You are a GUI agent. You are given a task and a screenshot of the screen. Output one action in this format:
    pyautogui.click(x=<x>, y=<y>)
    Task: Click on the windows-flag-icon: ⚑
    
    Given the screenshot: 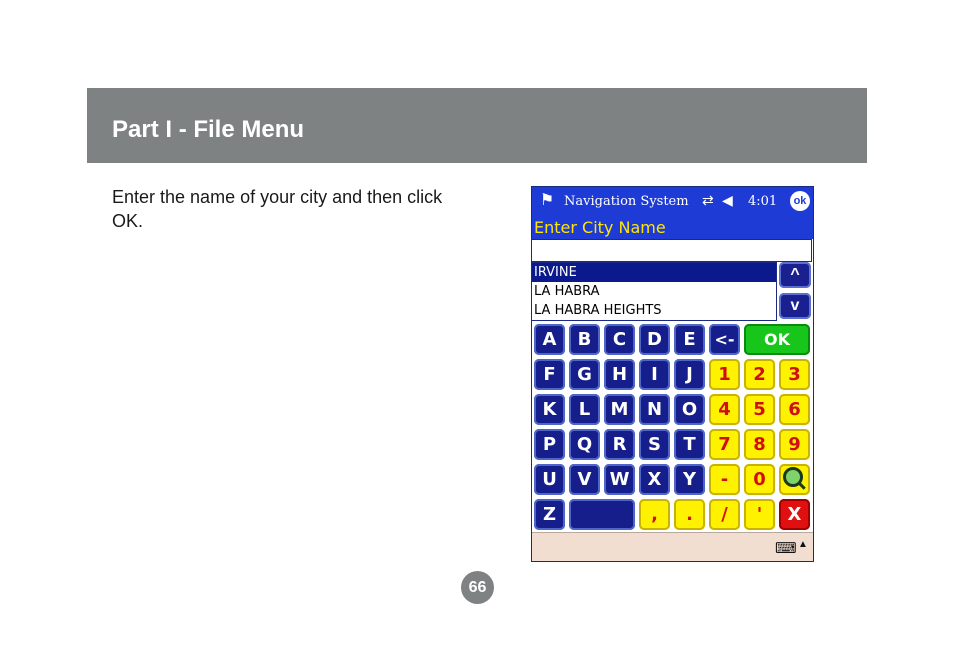 What is the action you would take?
    pyautogui.click(x=547, y=201)
    